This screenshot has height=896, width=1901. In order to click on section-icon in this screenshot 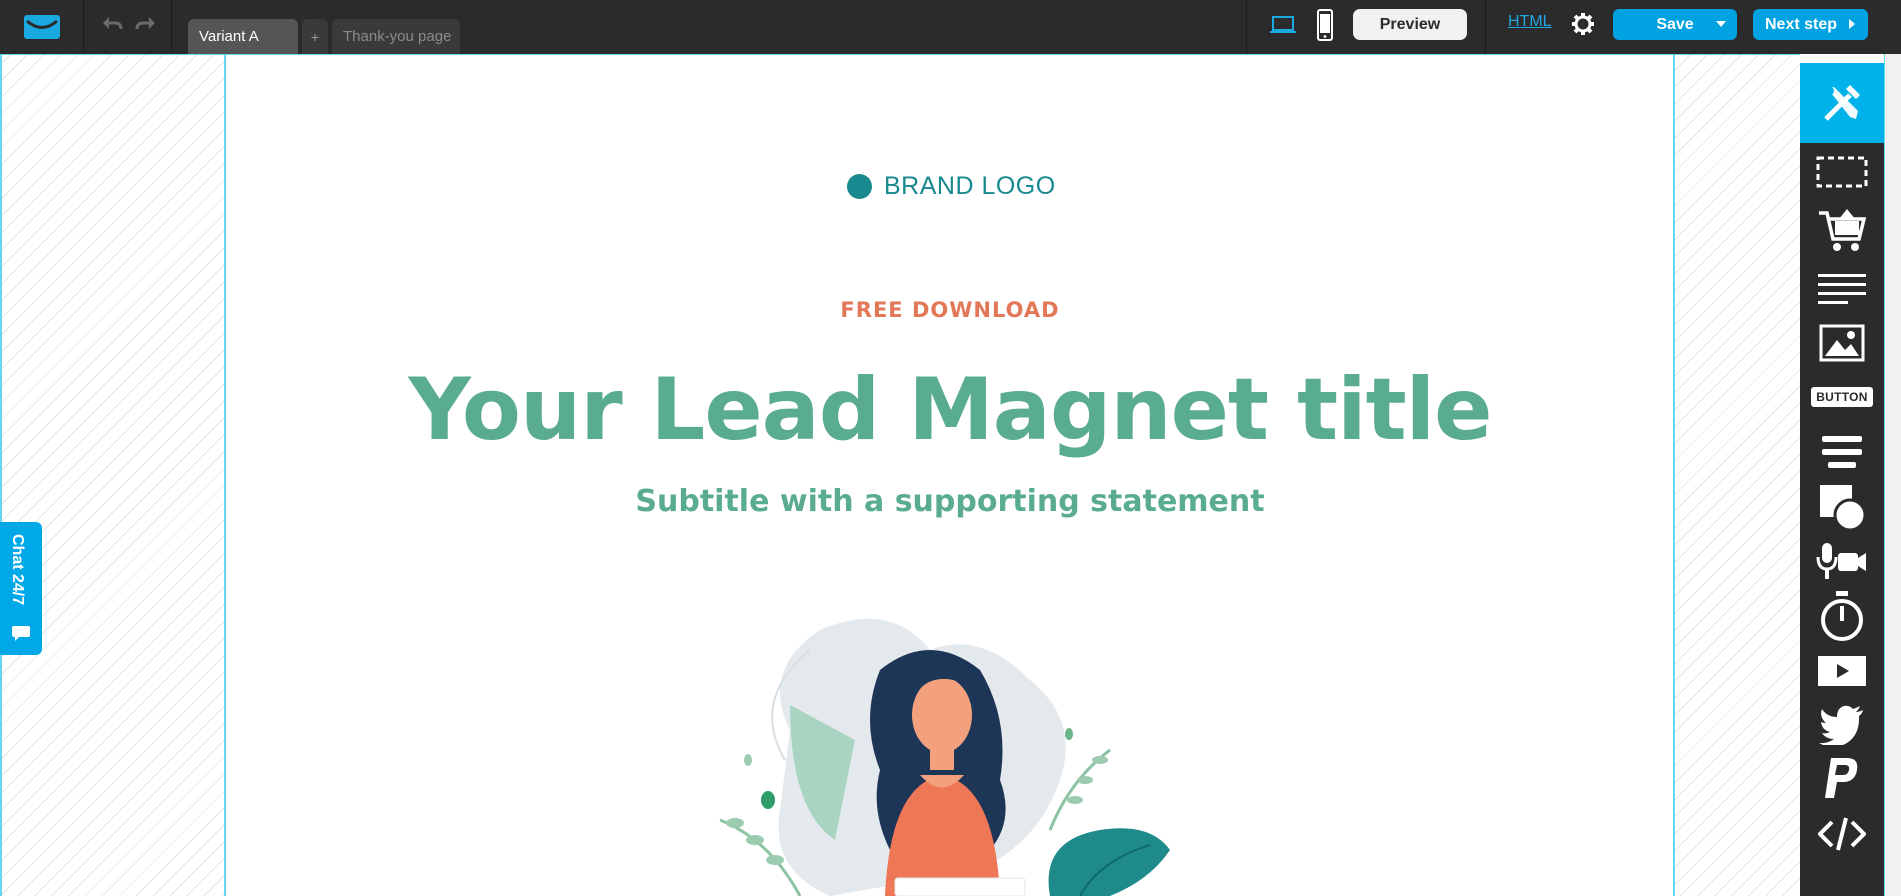, I will do `click(1842, 172)`.